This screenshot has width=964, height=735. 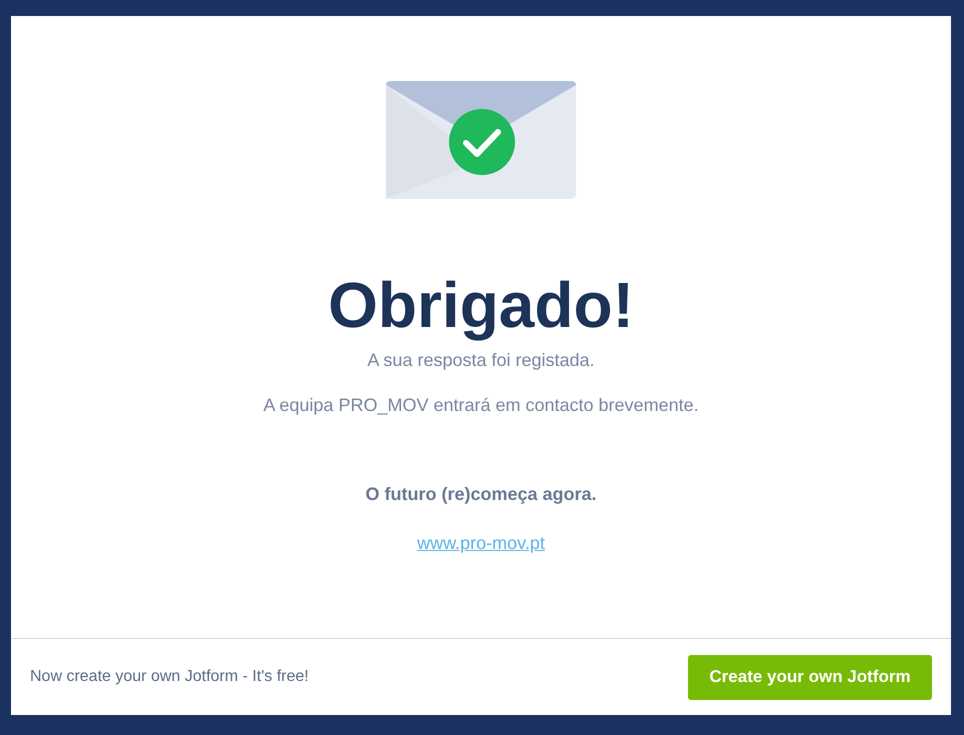 What do you see at coordinates (481, 305) in the screenshot?
I see `thank-you-heading: Obrigado!` at bounding box center [481, 305].